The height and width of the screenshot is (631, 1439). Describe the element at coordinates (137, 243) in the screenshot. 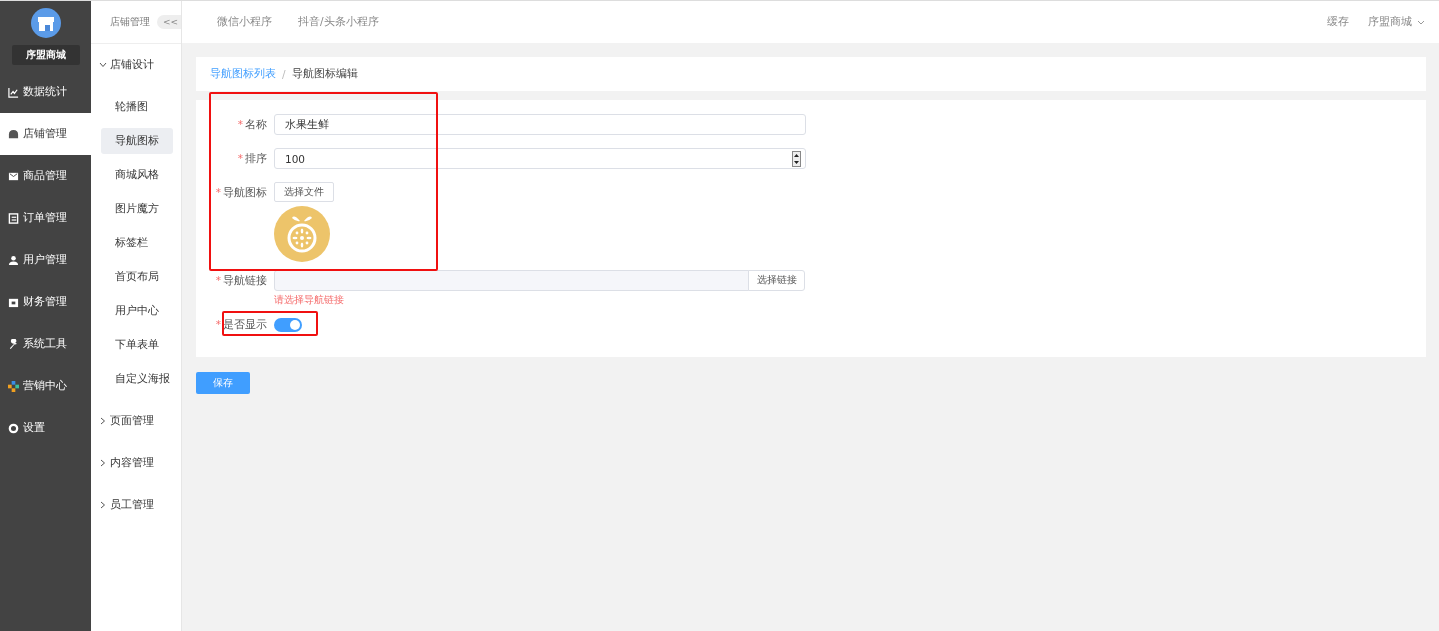

I see `submenu-item: 标签栏` at that location.